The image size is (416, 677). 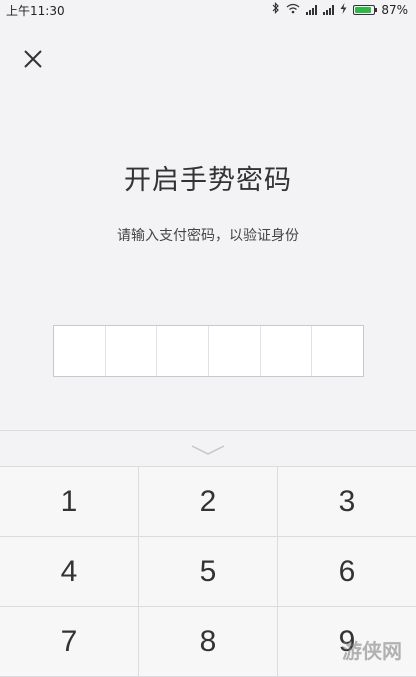 What do you see at coordinates (347, 502) in the screenshot?
I see `key-3: 3` at bounding box center [347, 502].